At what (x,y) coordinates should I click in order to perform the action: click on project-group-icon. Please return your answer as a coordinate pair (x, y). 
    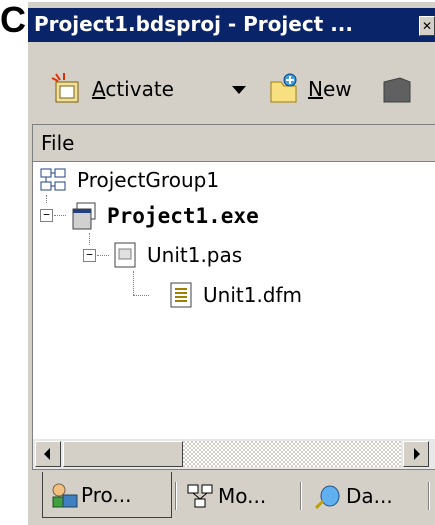
    Looking at the image, I should click on (53, 179).